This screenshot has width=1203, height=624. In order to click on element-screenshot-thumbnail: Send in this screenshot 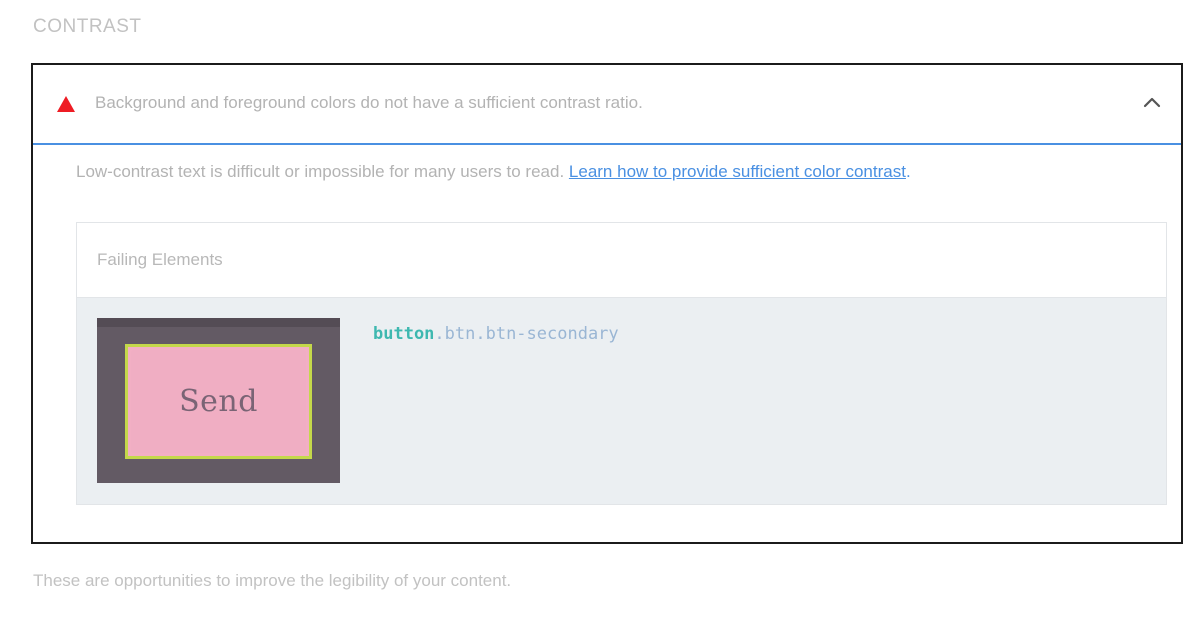, I will do `click(218, 400)`.